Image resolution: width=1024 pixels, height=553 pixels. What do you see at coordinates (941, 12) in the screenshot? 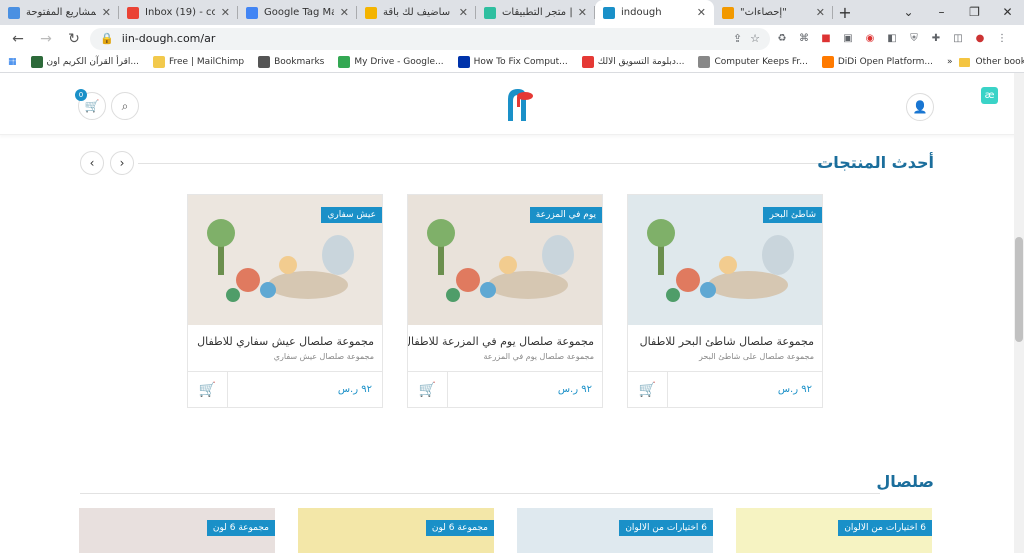
I see `minimize-icon: –` at bounding box center [941, 12].